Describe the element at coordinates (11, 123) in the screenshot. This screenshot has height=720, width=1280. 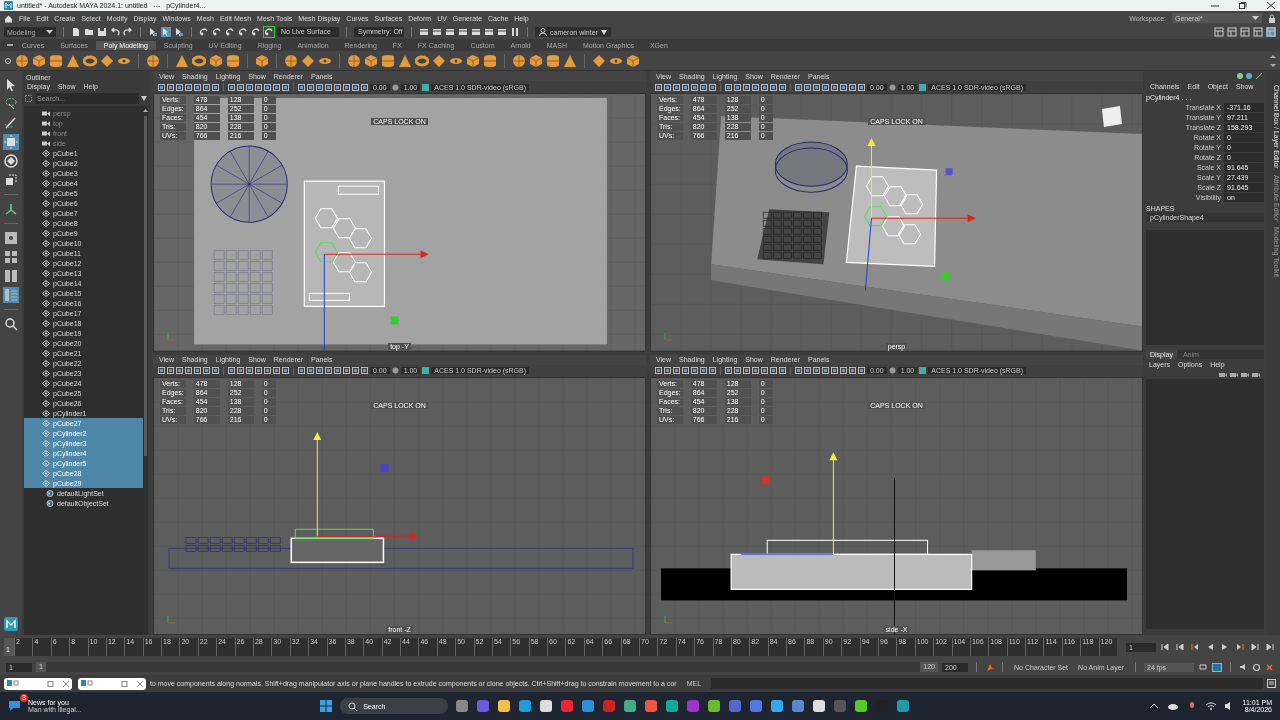
I see `paint-brush-icon` at that location.